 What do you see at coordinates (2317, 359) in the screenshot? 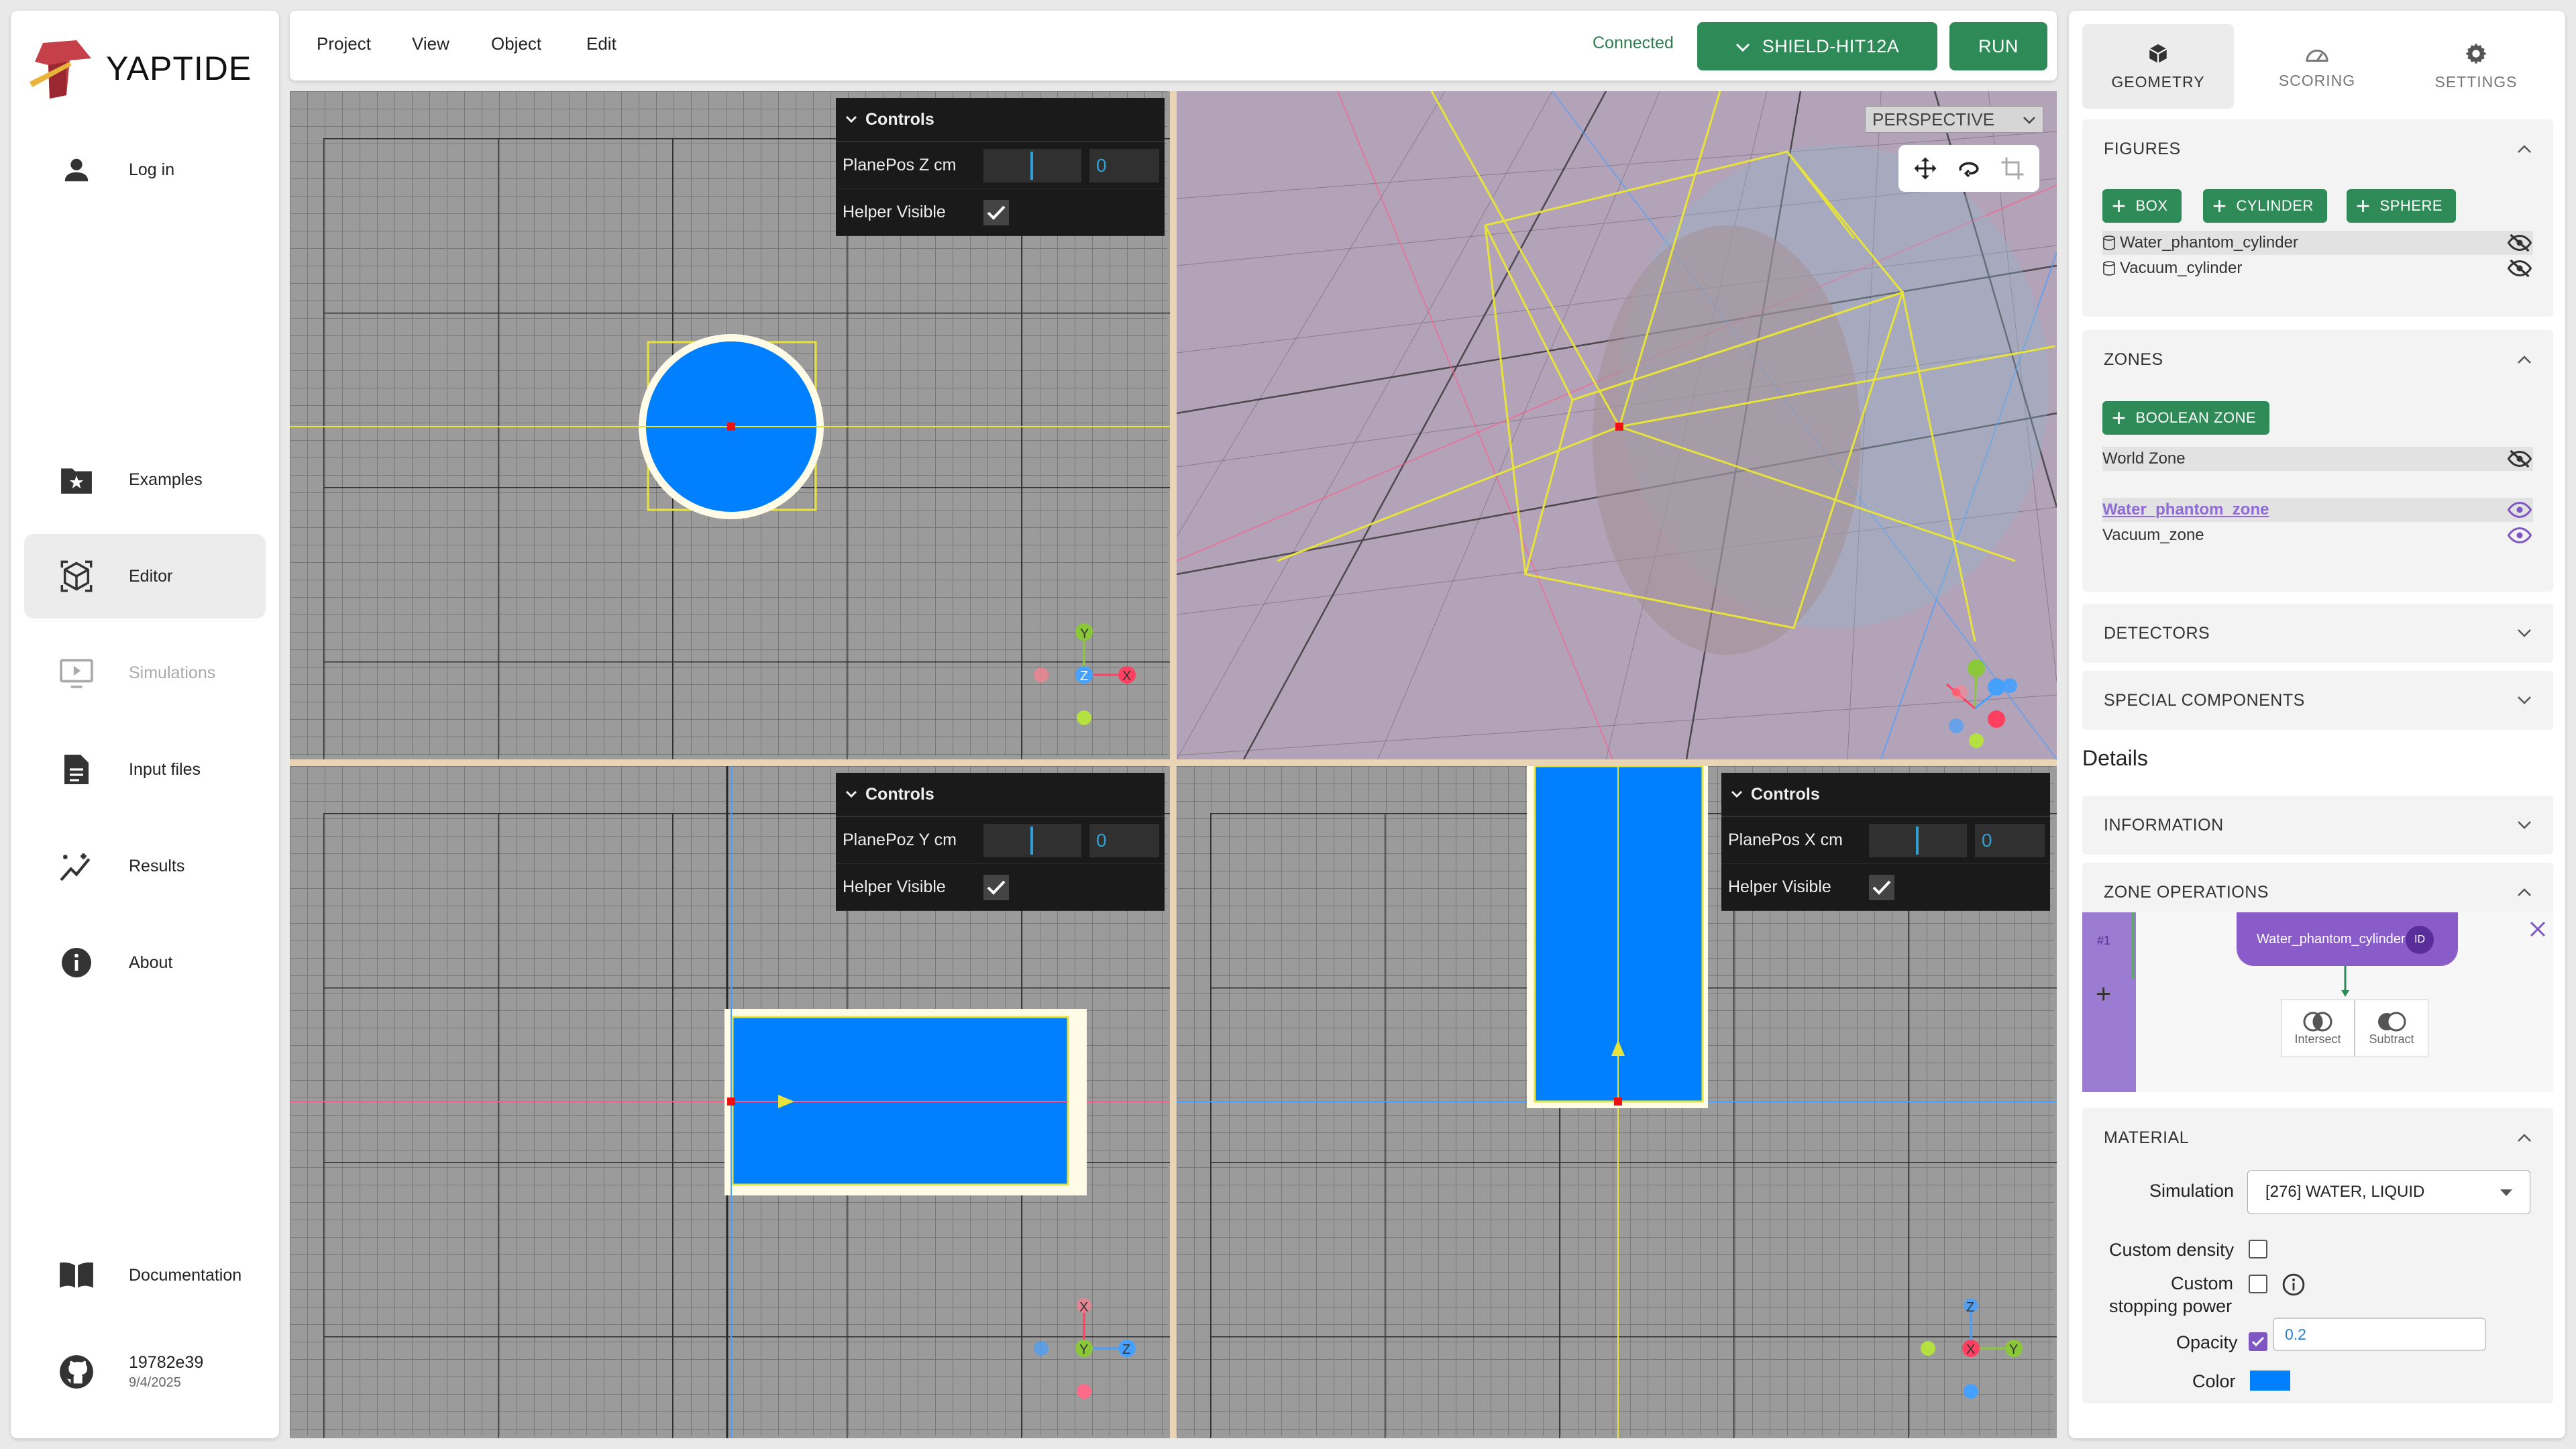
I see `zones-header: ZONES` at bounding box center [2317, 359].